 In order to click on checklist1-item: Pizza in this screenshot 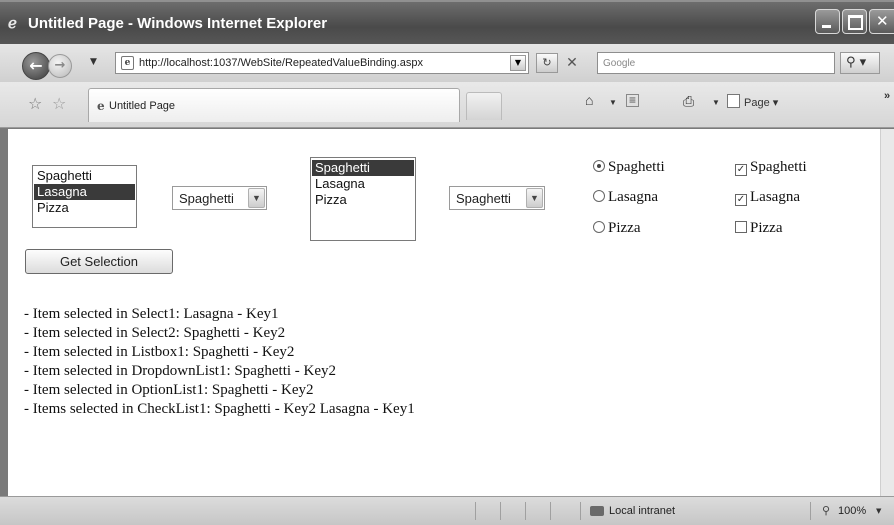, I will do `click(758, 228)`.